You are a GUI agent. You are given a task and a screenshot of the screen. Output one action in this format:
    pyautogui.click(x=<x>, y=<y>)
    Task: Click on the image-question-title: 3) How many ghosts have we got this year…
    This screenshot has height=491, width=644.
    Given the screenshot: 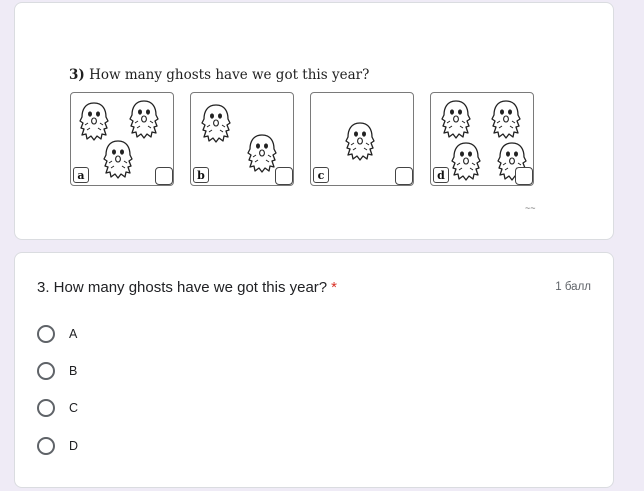 What is the action you would take?
    pyautogui.click(x=219, y=75)
    